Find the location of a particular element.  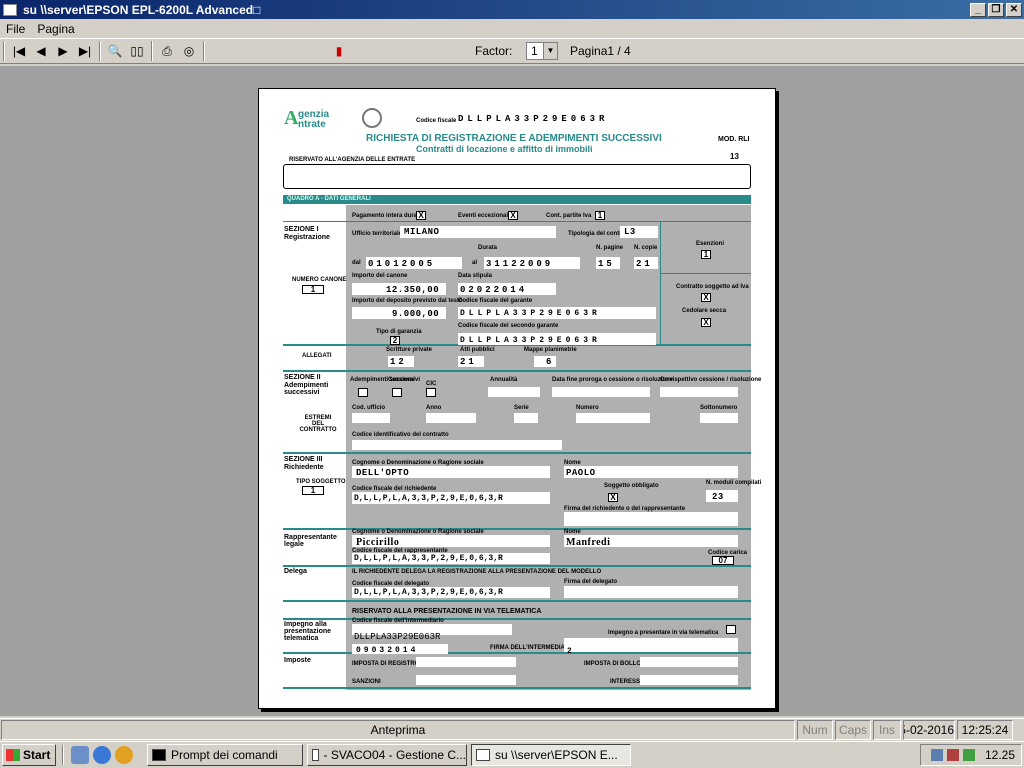

impegno-label: Impegno a presentare in via telematica is located at coordinates (663, 633).